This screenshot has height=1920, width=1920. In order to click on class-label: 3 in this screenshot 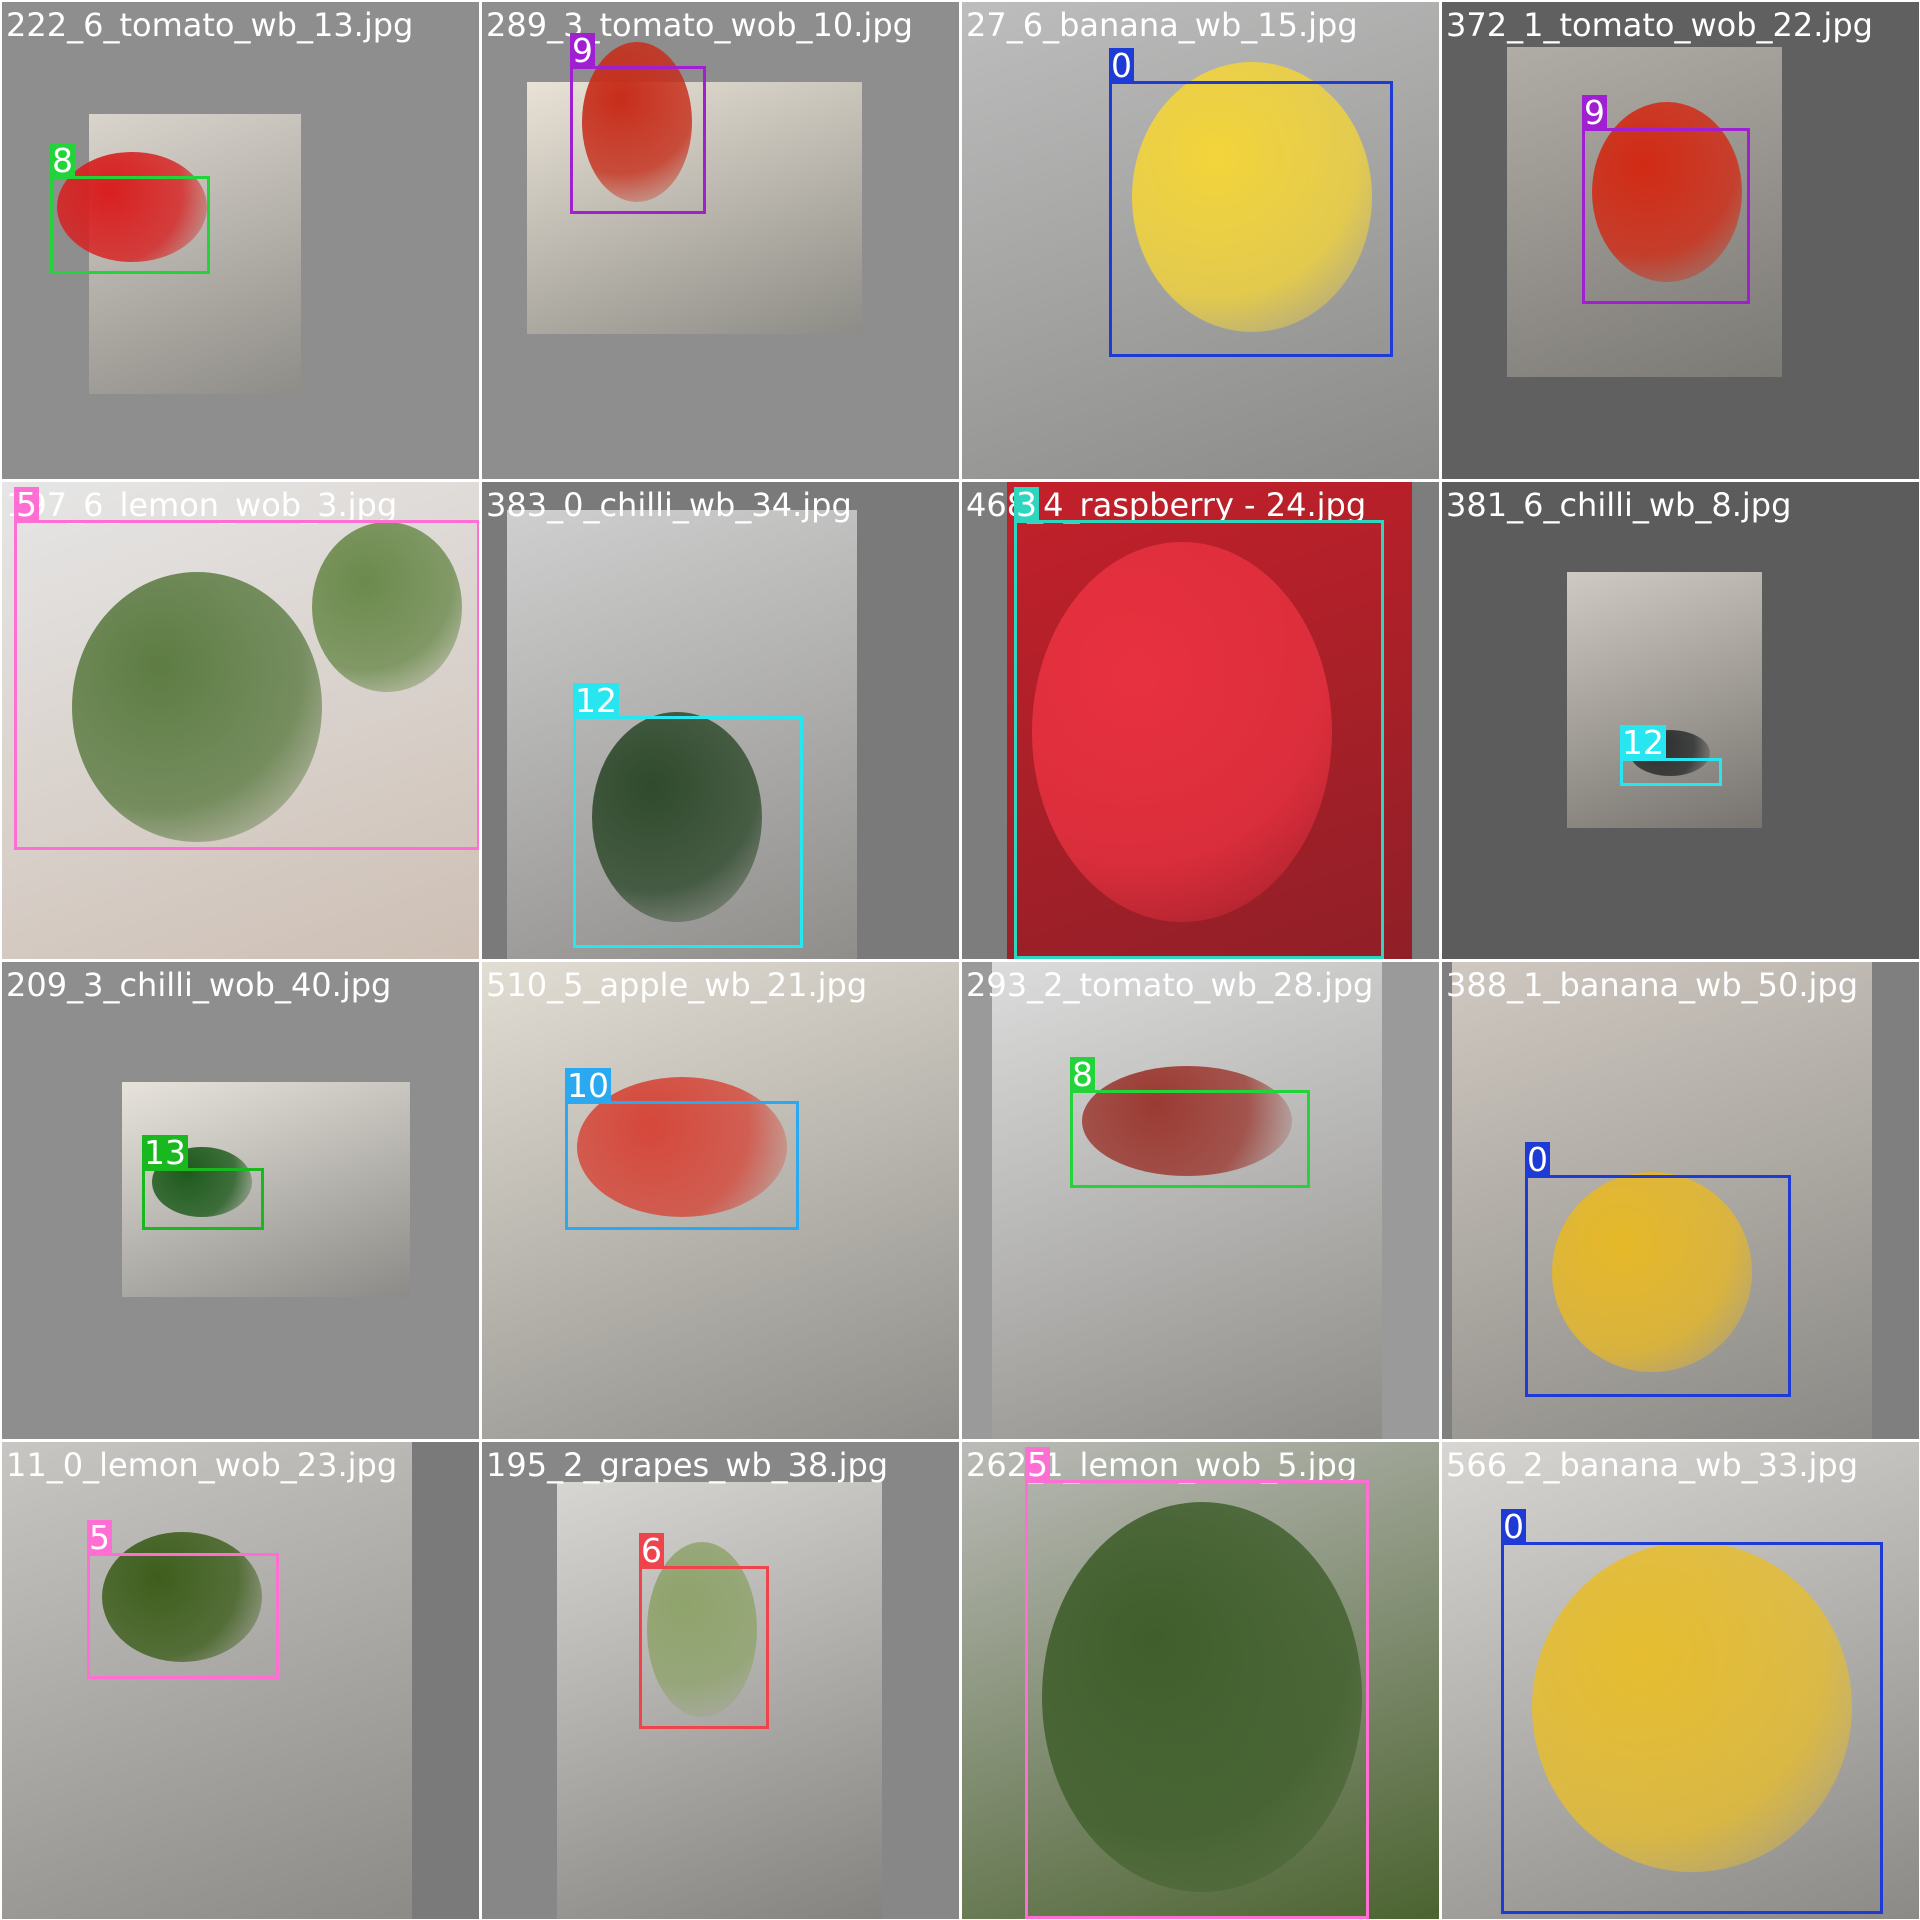, I will do `click(1026, 504)`.